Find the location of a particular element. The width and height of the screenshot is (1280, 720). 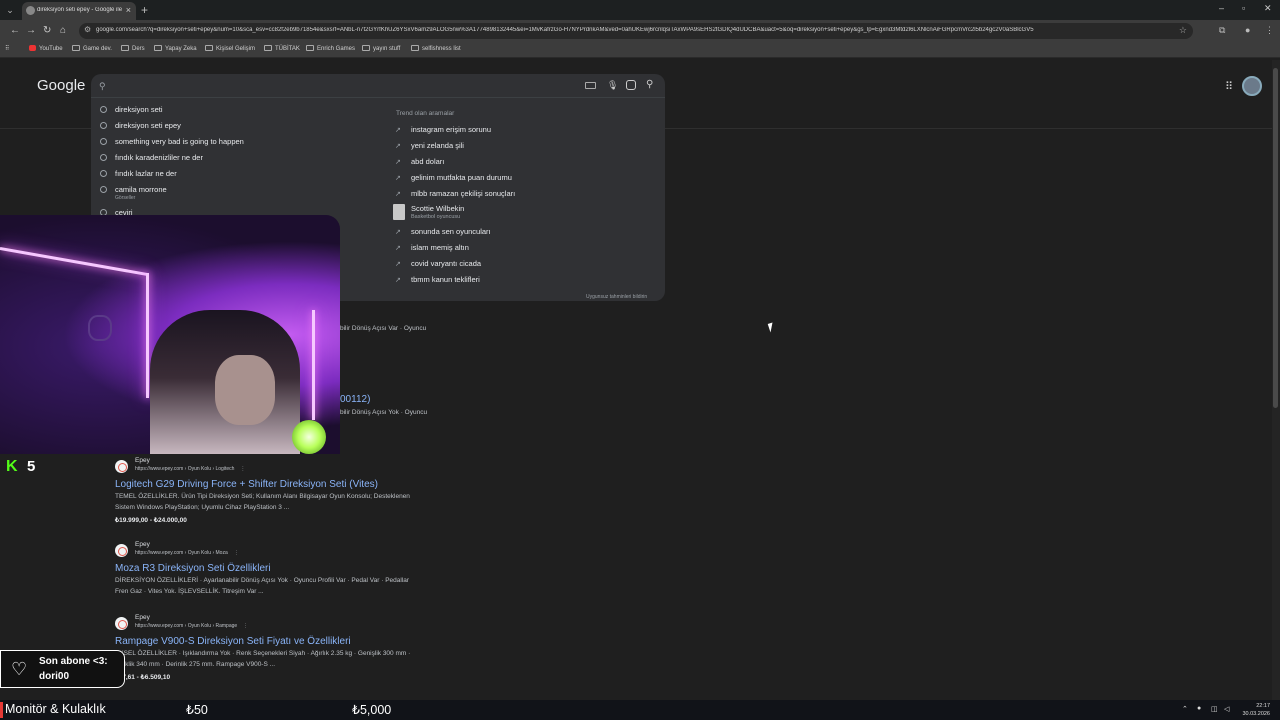

bookmark-enrich-games: Enrich Games is located at coordinates (330, 48).